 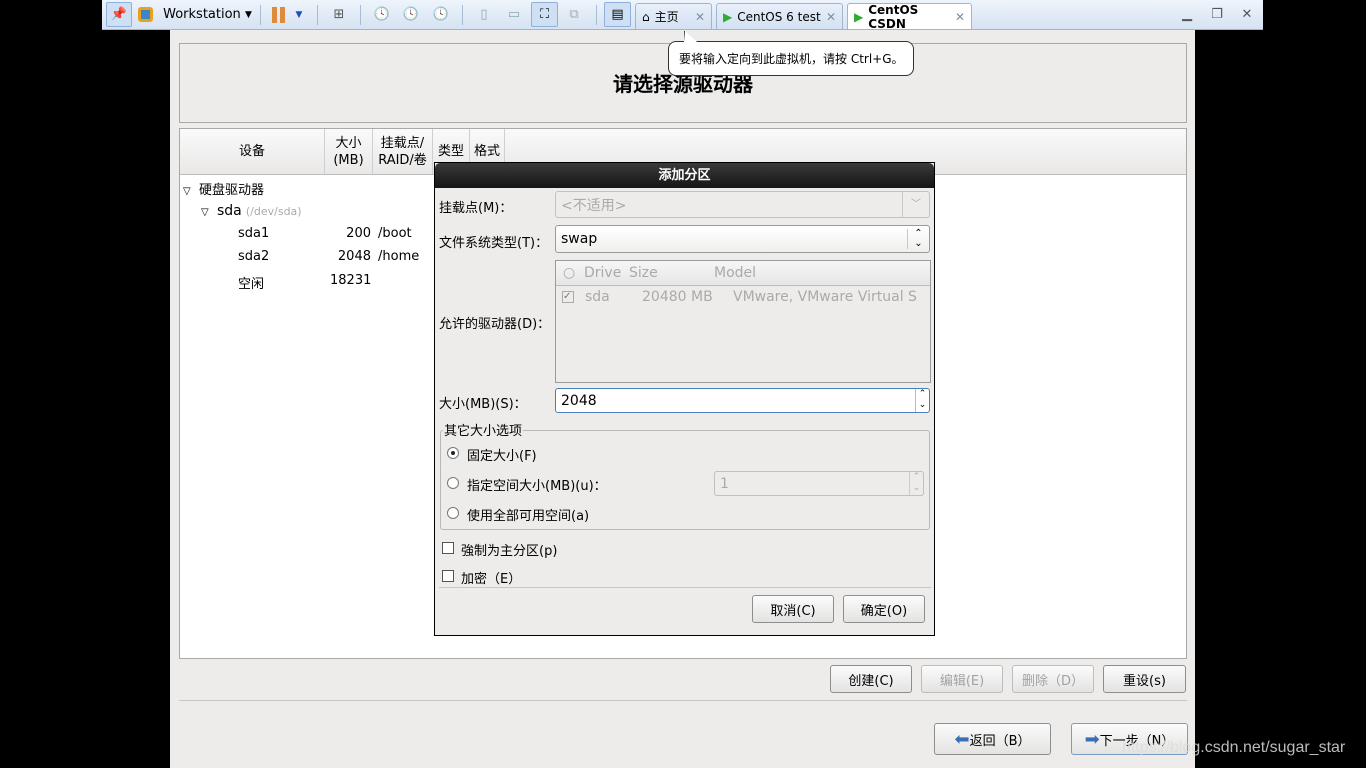 I want to click on col-drive: Drive, so click(x=602, y=273).